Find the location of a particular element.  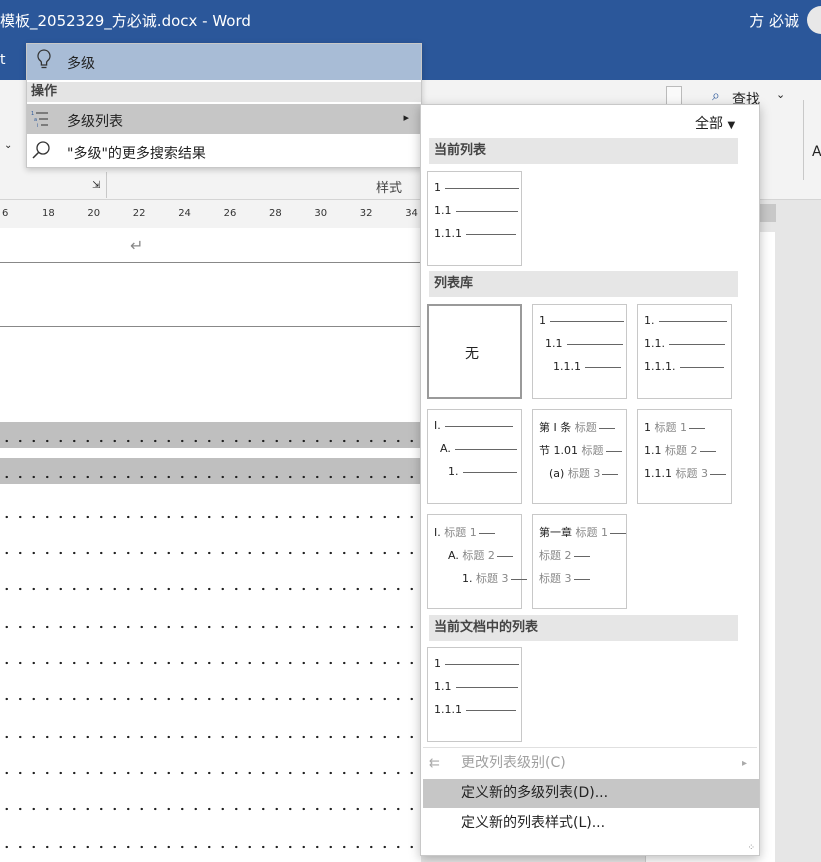

list-thumb-current: 1 1.1 1.1.1 is located at coordinates (474, 218).